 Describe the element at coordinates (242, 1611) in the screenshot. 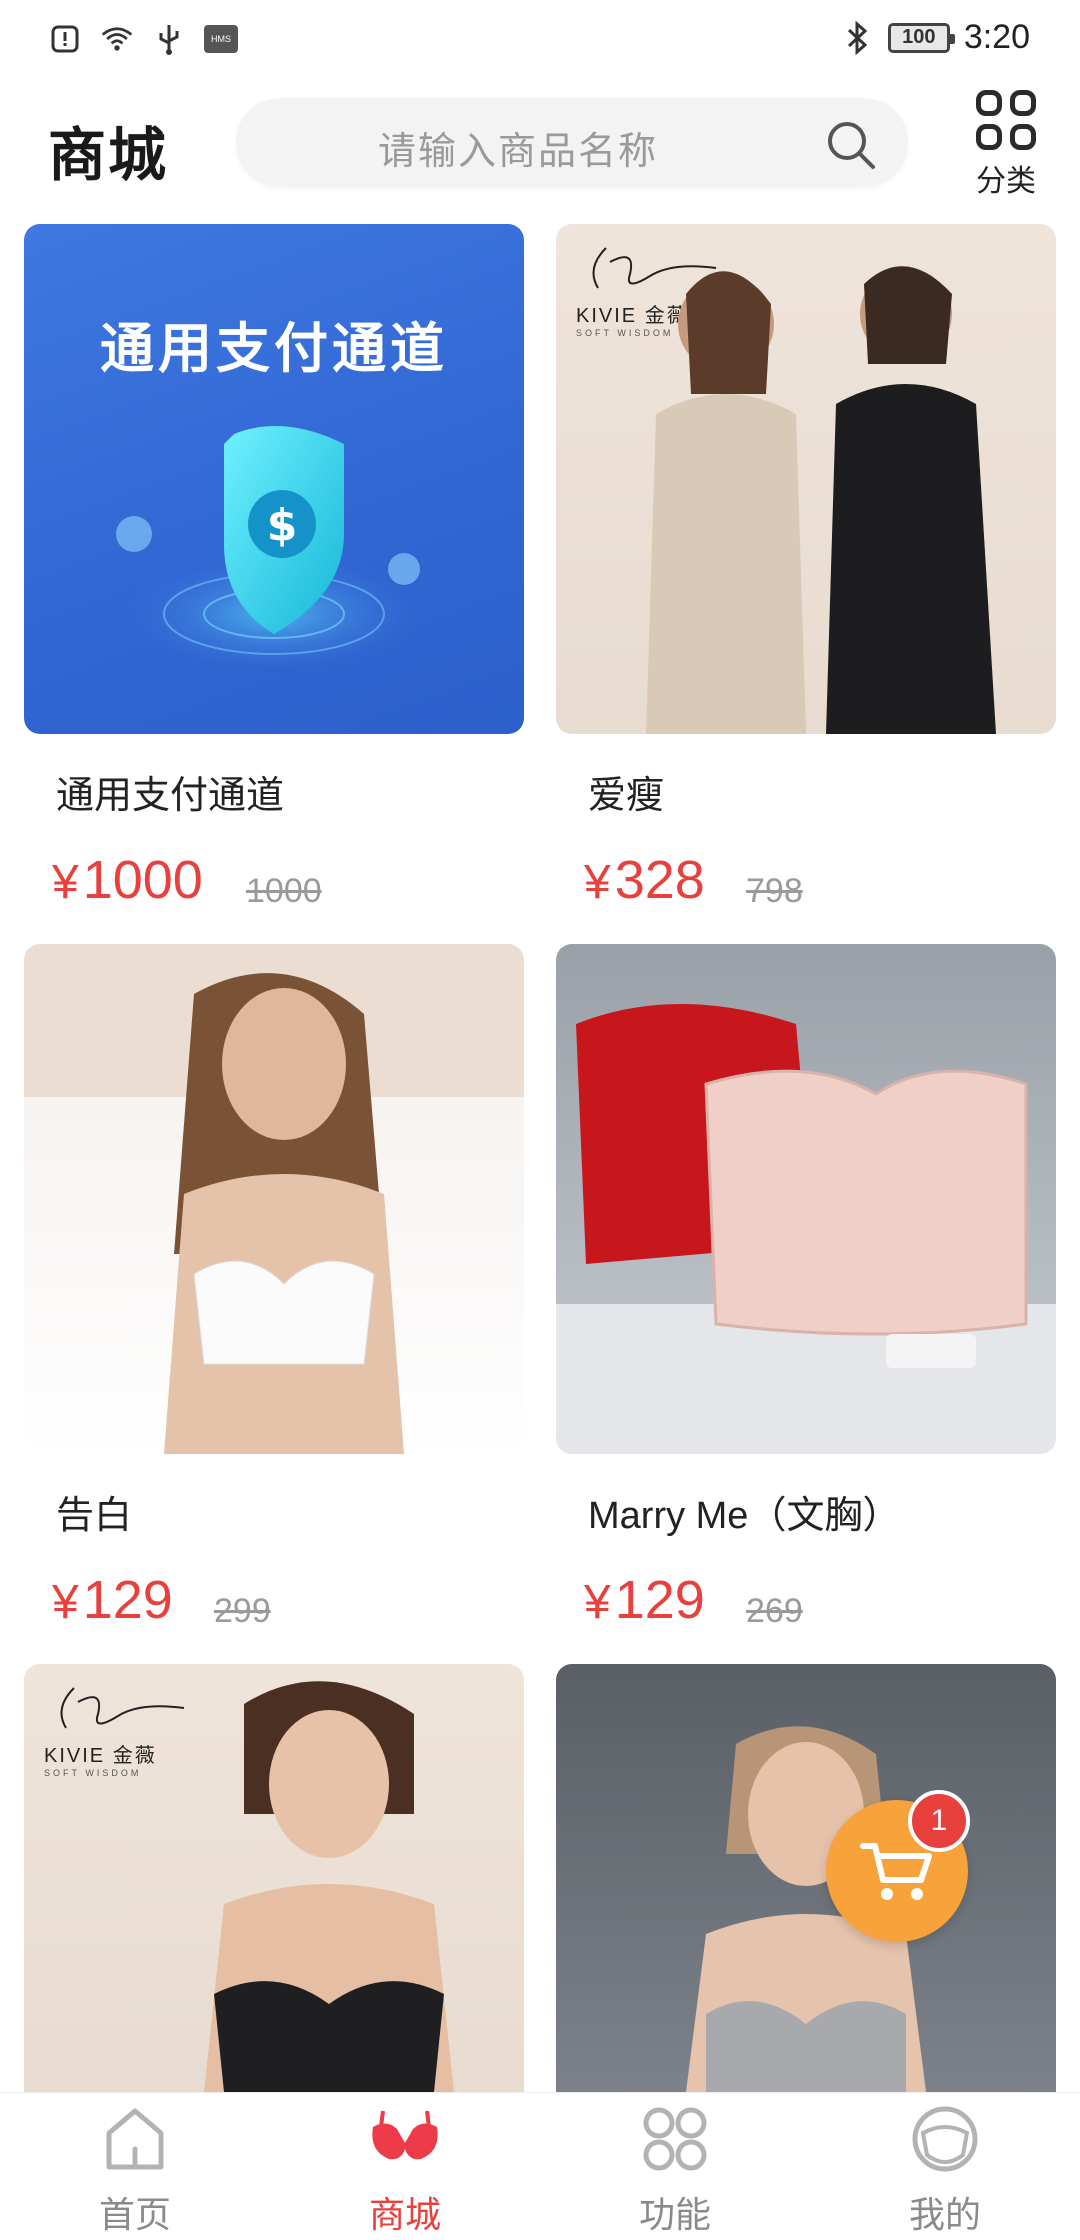

I see `product-original-price: 299` at that location.